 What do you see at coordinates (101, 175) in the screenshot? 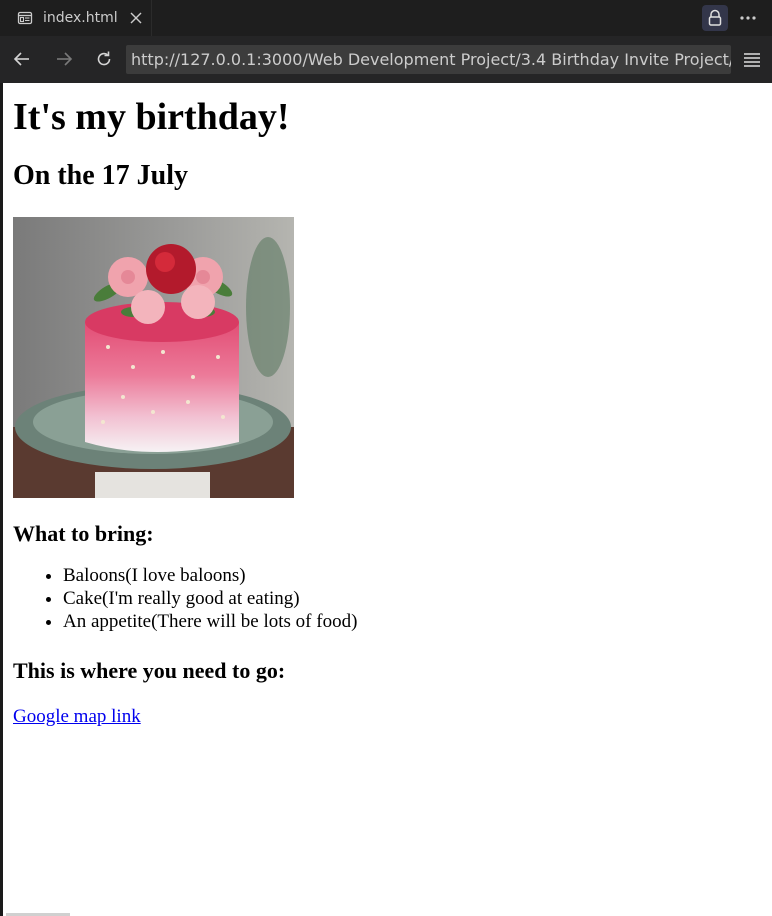
I see `date-heading: On the 17 July` at bounding box center [101, 175].